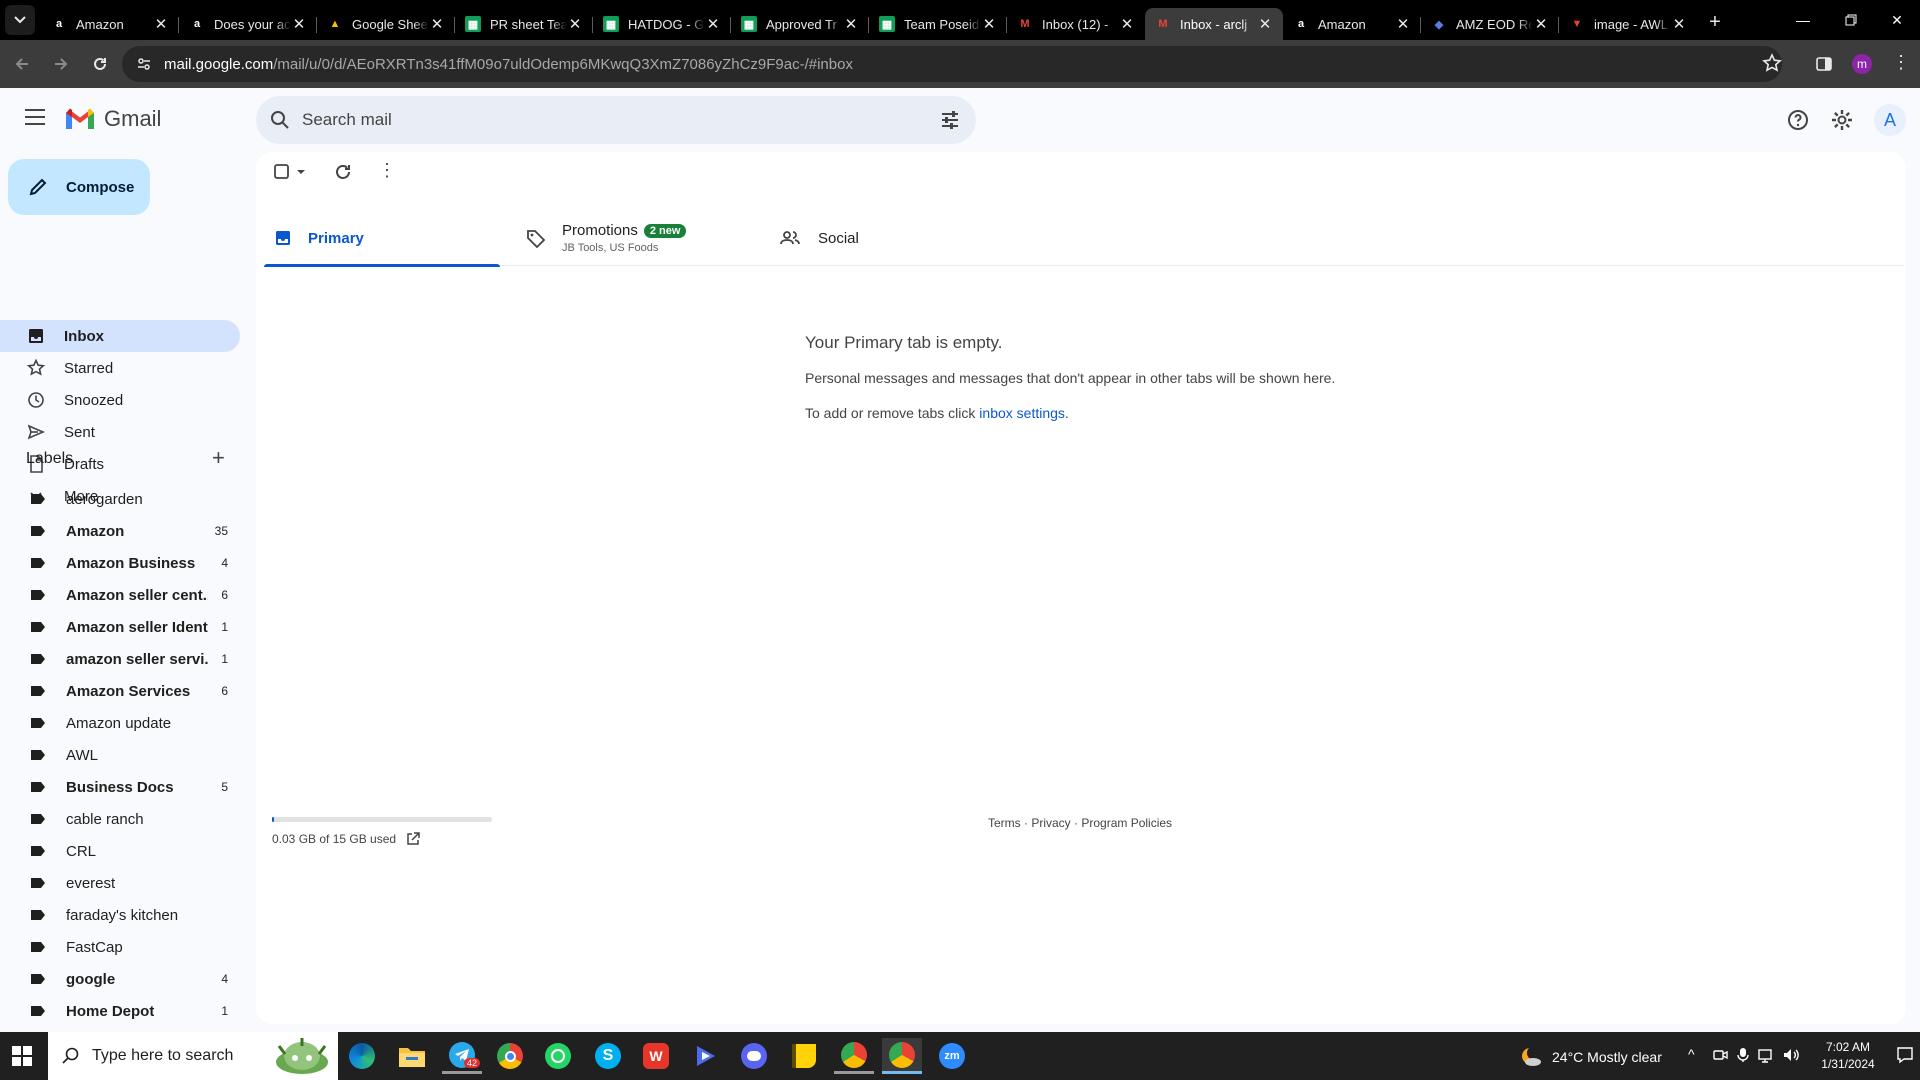  I want to click on privacy-link: Privacy, so click(1050, 823).